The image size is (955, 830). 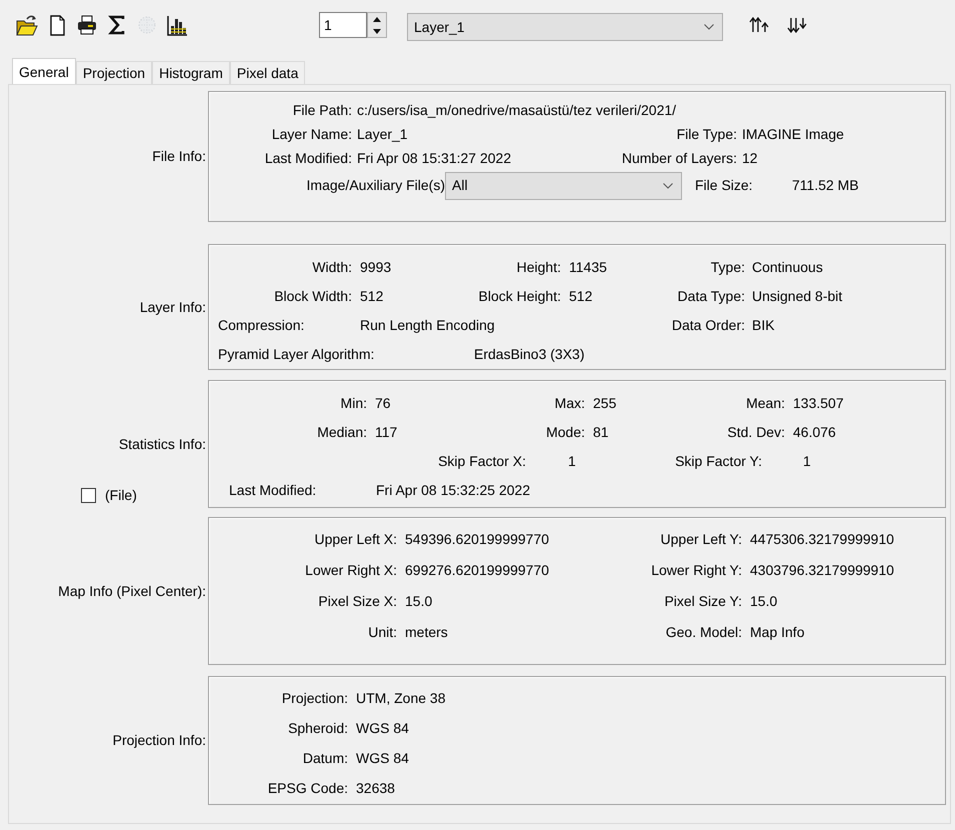 What do you see at coordinates (325, 758) in the screenshot?
I see `field-label: Datum:` at bounding box center [325, 758].